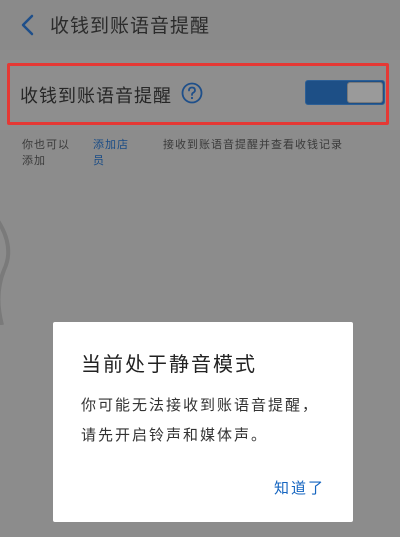 This screenshot has height=537, width=400. I want to click on dialog-message: 你可能无法接收到账语音提醒，请先开启铃声和媒体声。, so click(200, 420).